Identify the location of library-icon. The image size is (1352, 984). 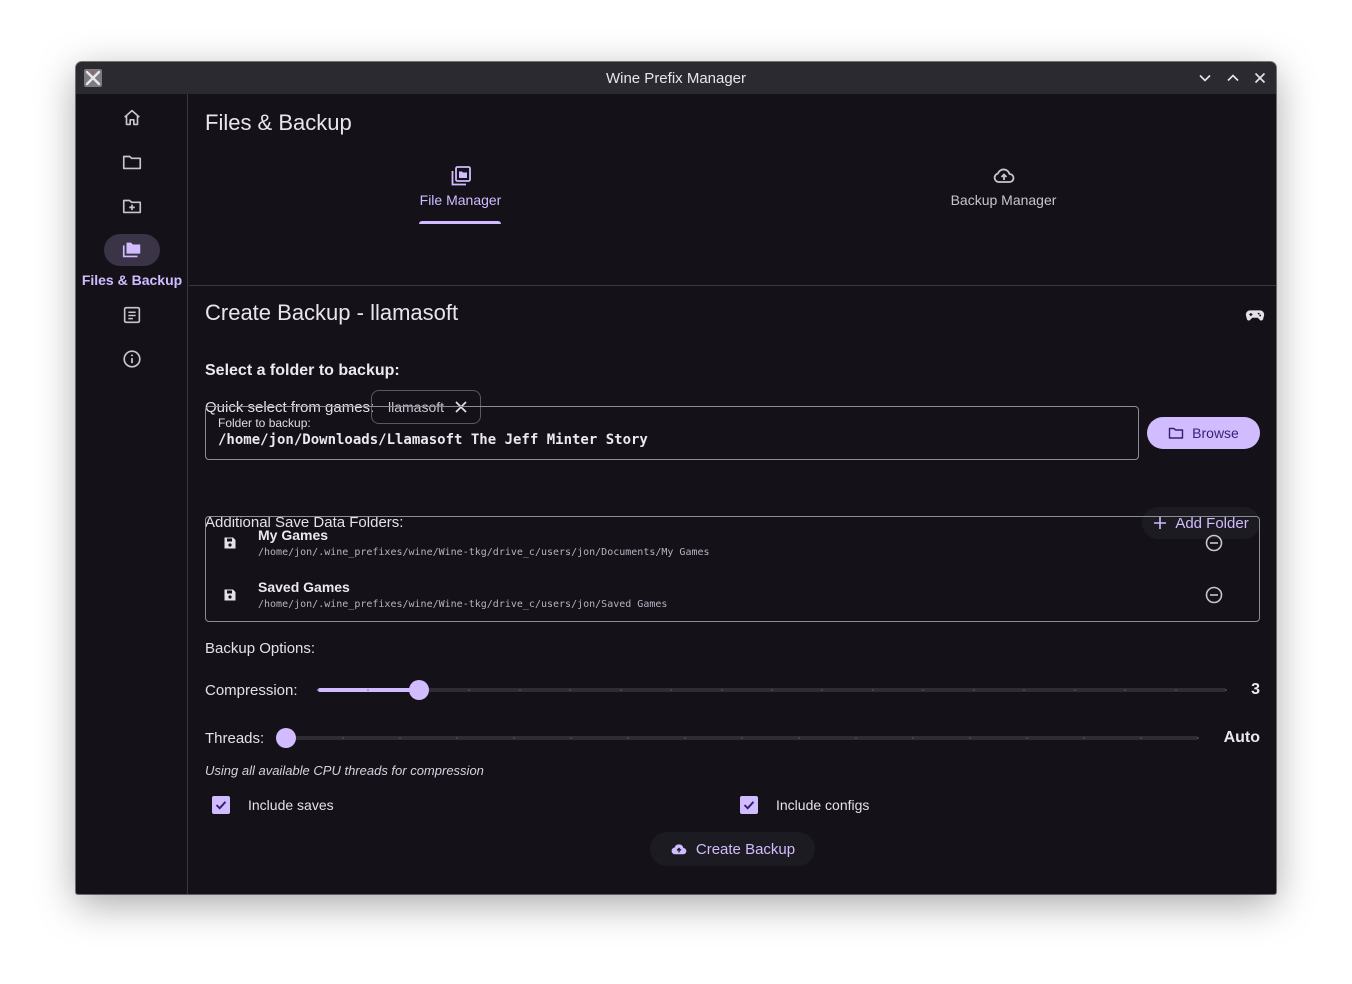
(461, 176).